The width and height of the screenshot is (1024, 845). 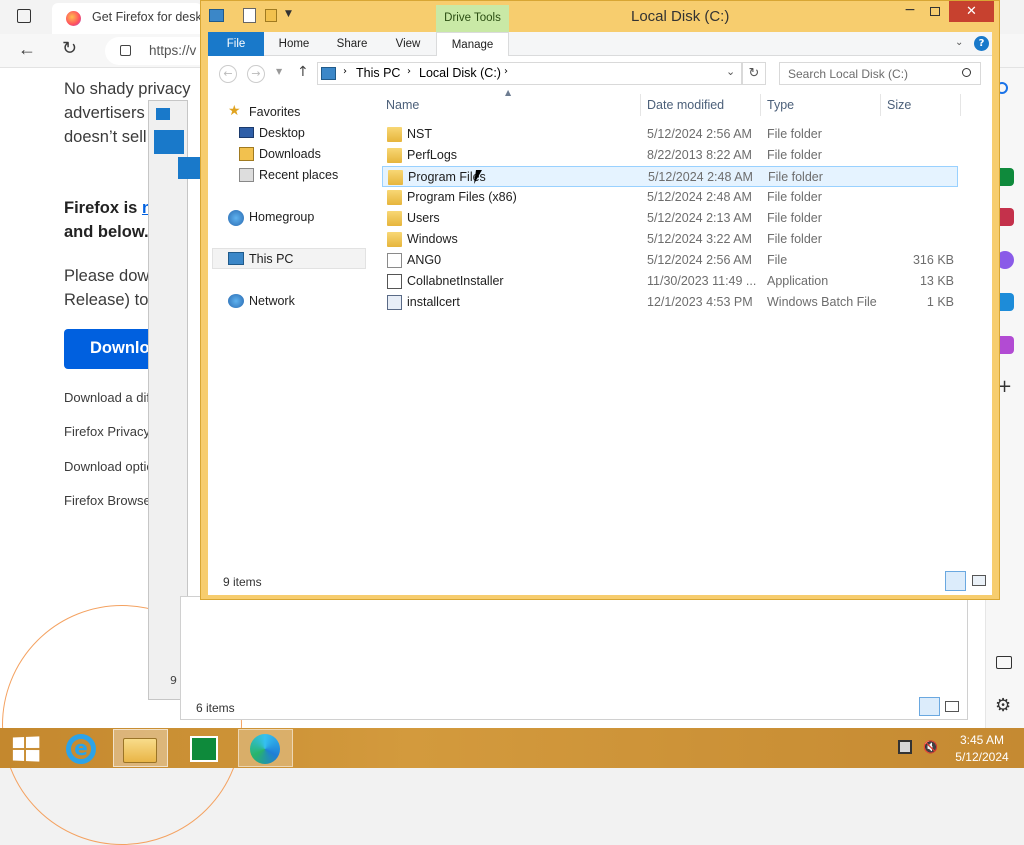 What do you see at coordinates (574, 658) in the screenshot?
I see `background-explorer-window: 6 items` at bounding box center [574, 658].